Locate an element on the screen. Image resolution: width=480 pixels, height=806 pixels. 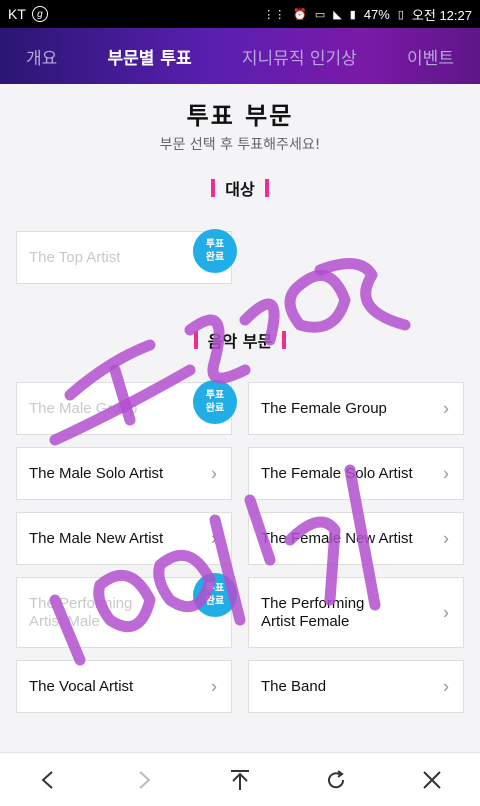
scroll-top-icon is located at coordinates (240, 780).